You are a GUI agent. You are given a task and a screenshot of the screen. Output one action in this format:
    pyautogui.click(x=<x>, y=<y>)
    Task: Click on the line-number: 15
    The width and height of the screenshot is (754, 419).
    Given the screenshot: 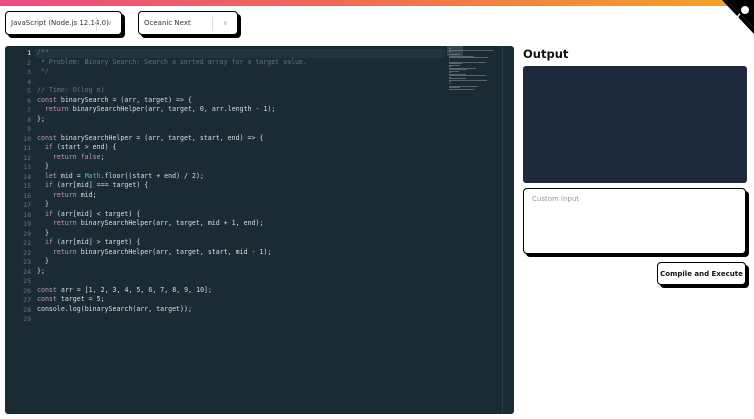 What is the action you would take?
    pyautogui.click(x=27, y=186)
    